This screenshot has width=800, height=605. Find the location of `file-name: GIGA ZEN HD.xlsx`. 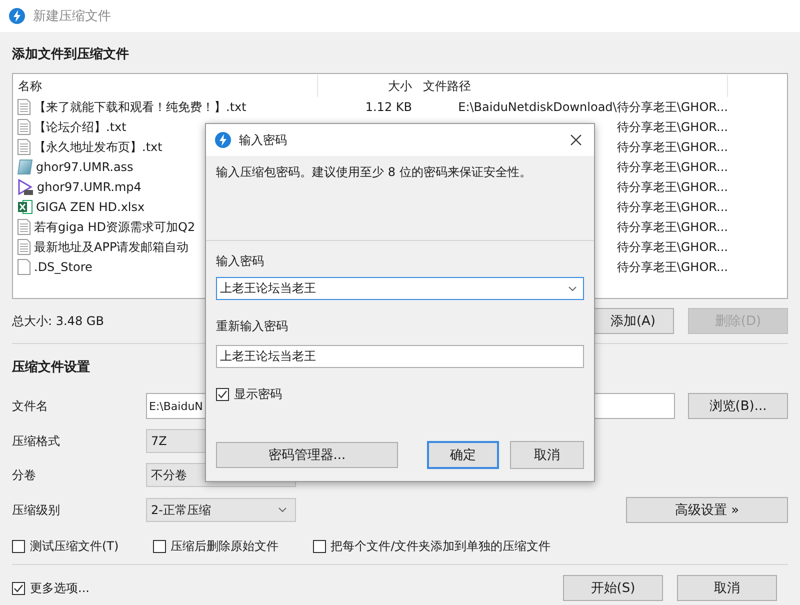

file-name: GIGA ZEN HD.xlsx is located at coordinates (90, 207).